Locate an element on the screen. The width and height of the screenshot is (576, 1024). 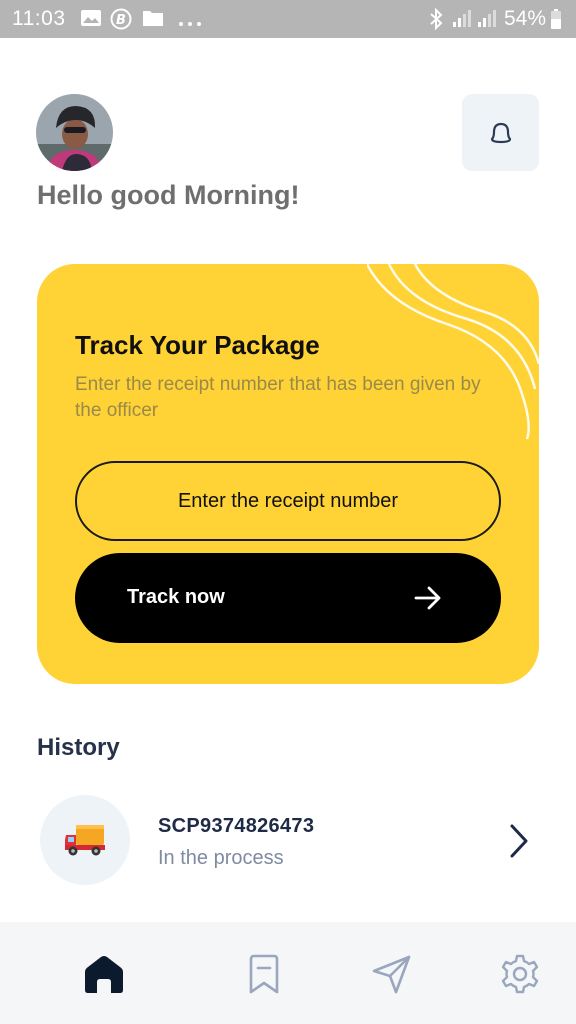
svg-text: B is located at coordinates (121, 20).